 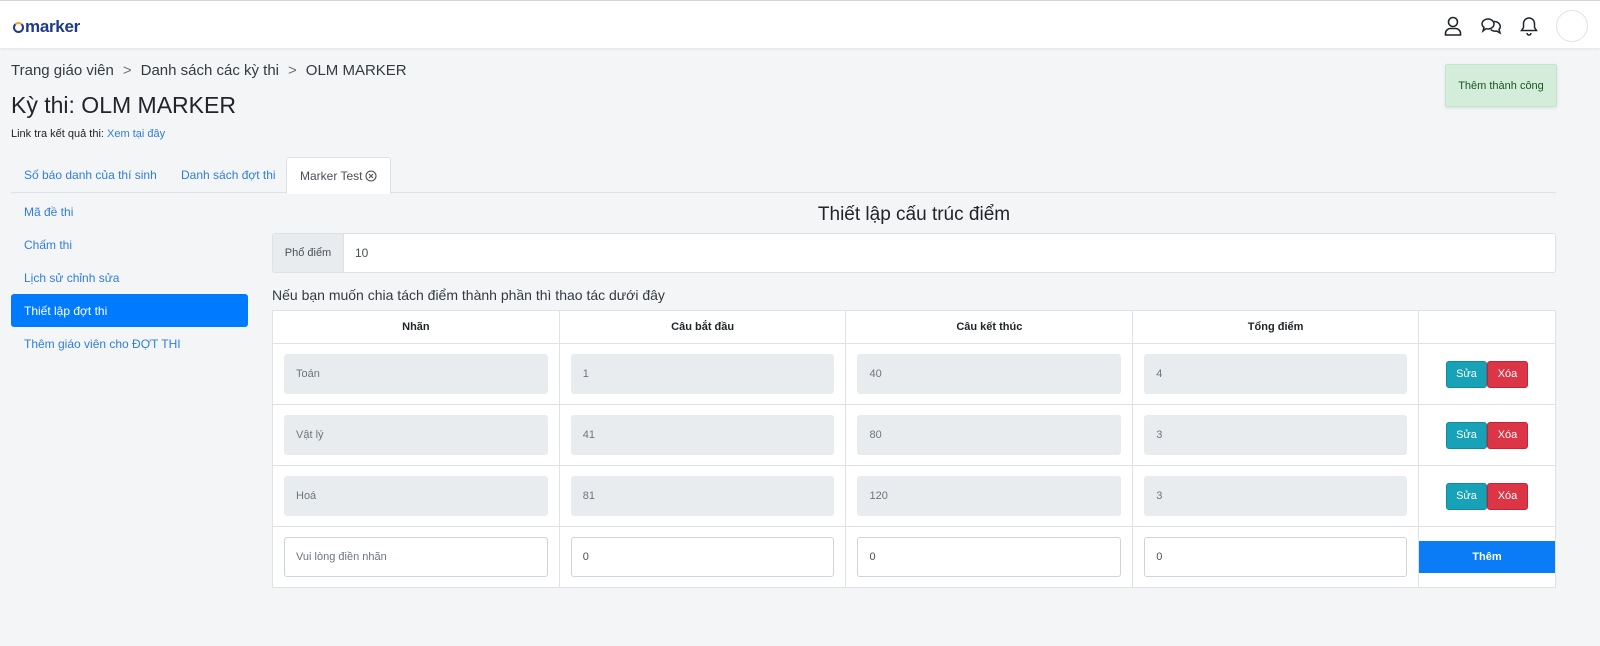 I want to click on bell-icon, so click(x=1529, y=26).